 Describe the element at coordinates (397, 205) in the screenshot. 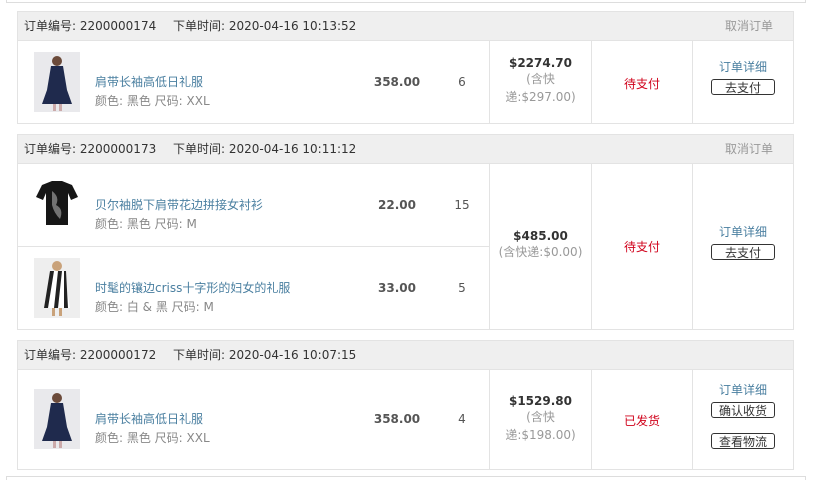

I see `product-price: 22.00` at that location.